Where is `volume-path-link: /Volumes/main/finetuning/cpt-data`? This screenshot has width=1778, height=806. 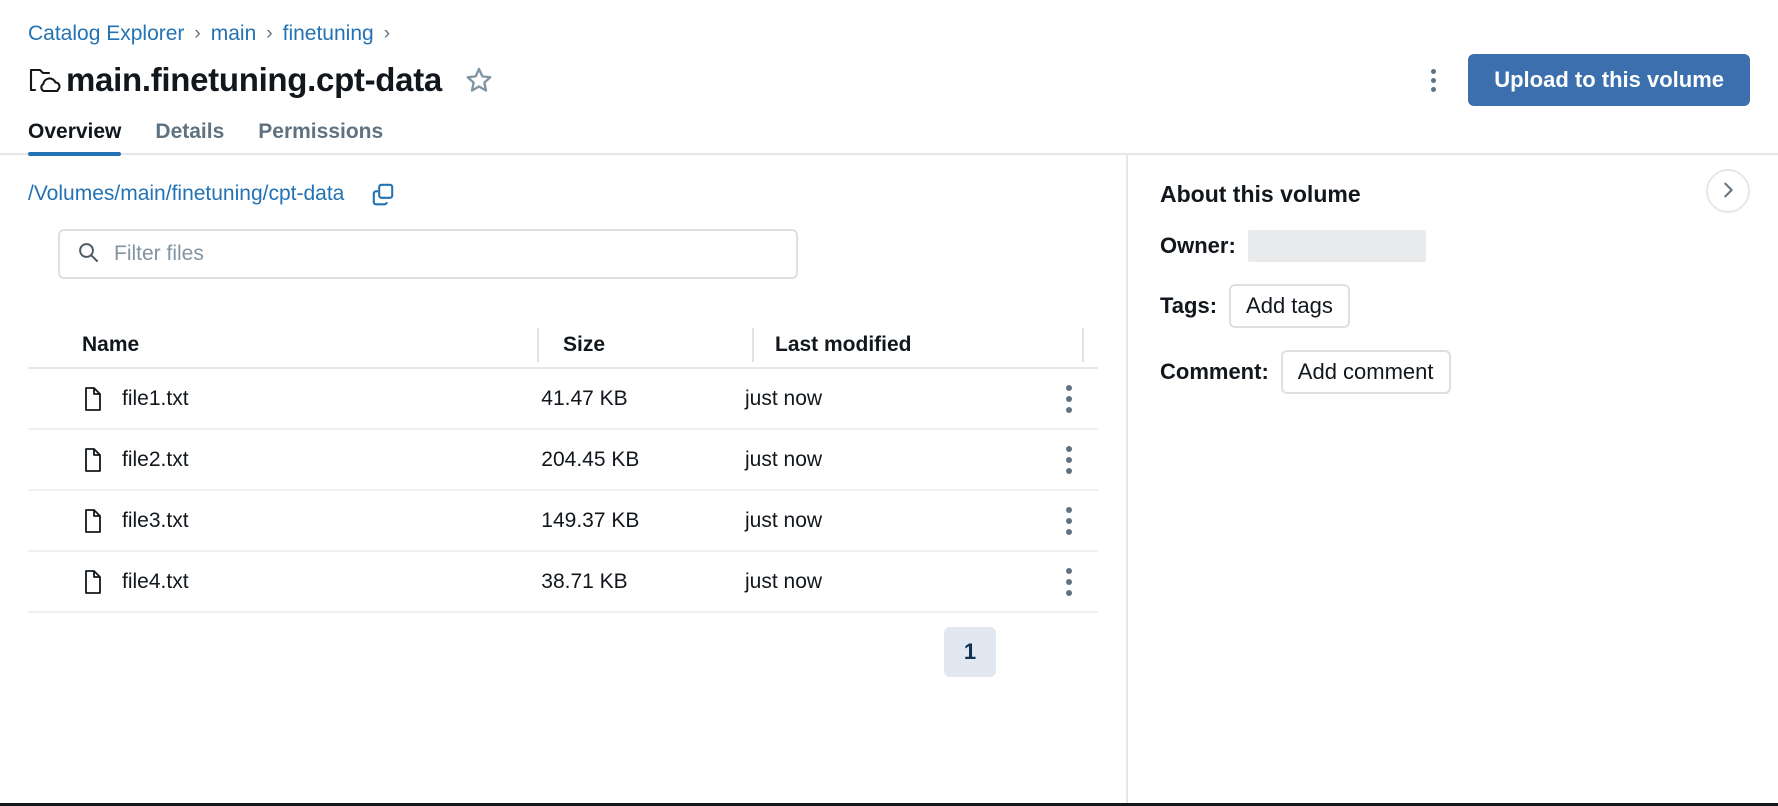 volume-path-link: /Volumes/main/finetuning/cpt-data is located at coordinates (186, 194).